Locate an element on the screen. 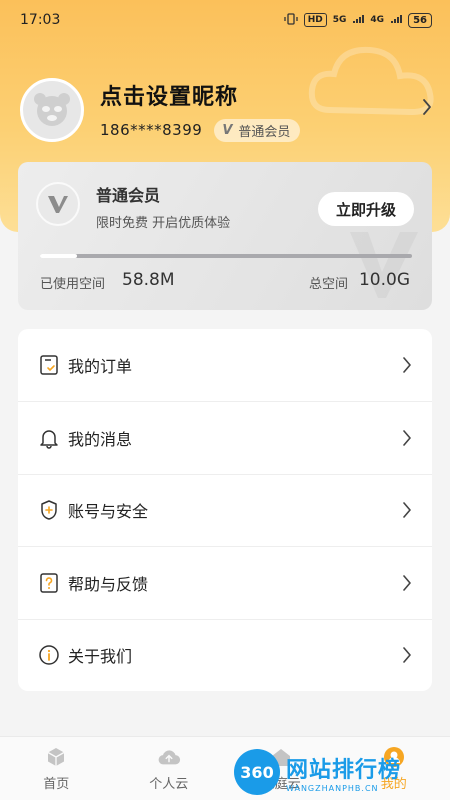 This screenshot has height=800, width=450. watermark-title: 网站排行榜 is located at coordinates (344, 770).